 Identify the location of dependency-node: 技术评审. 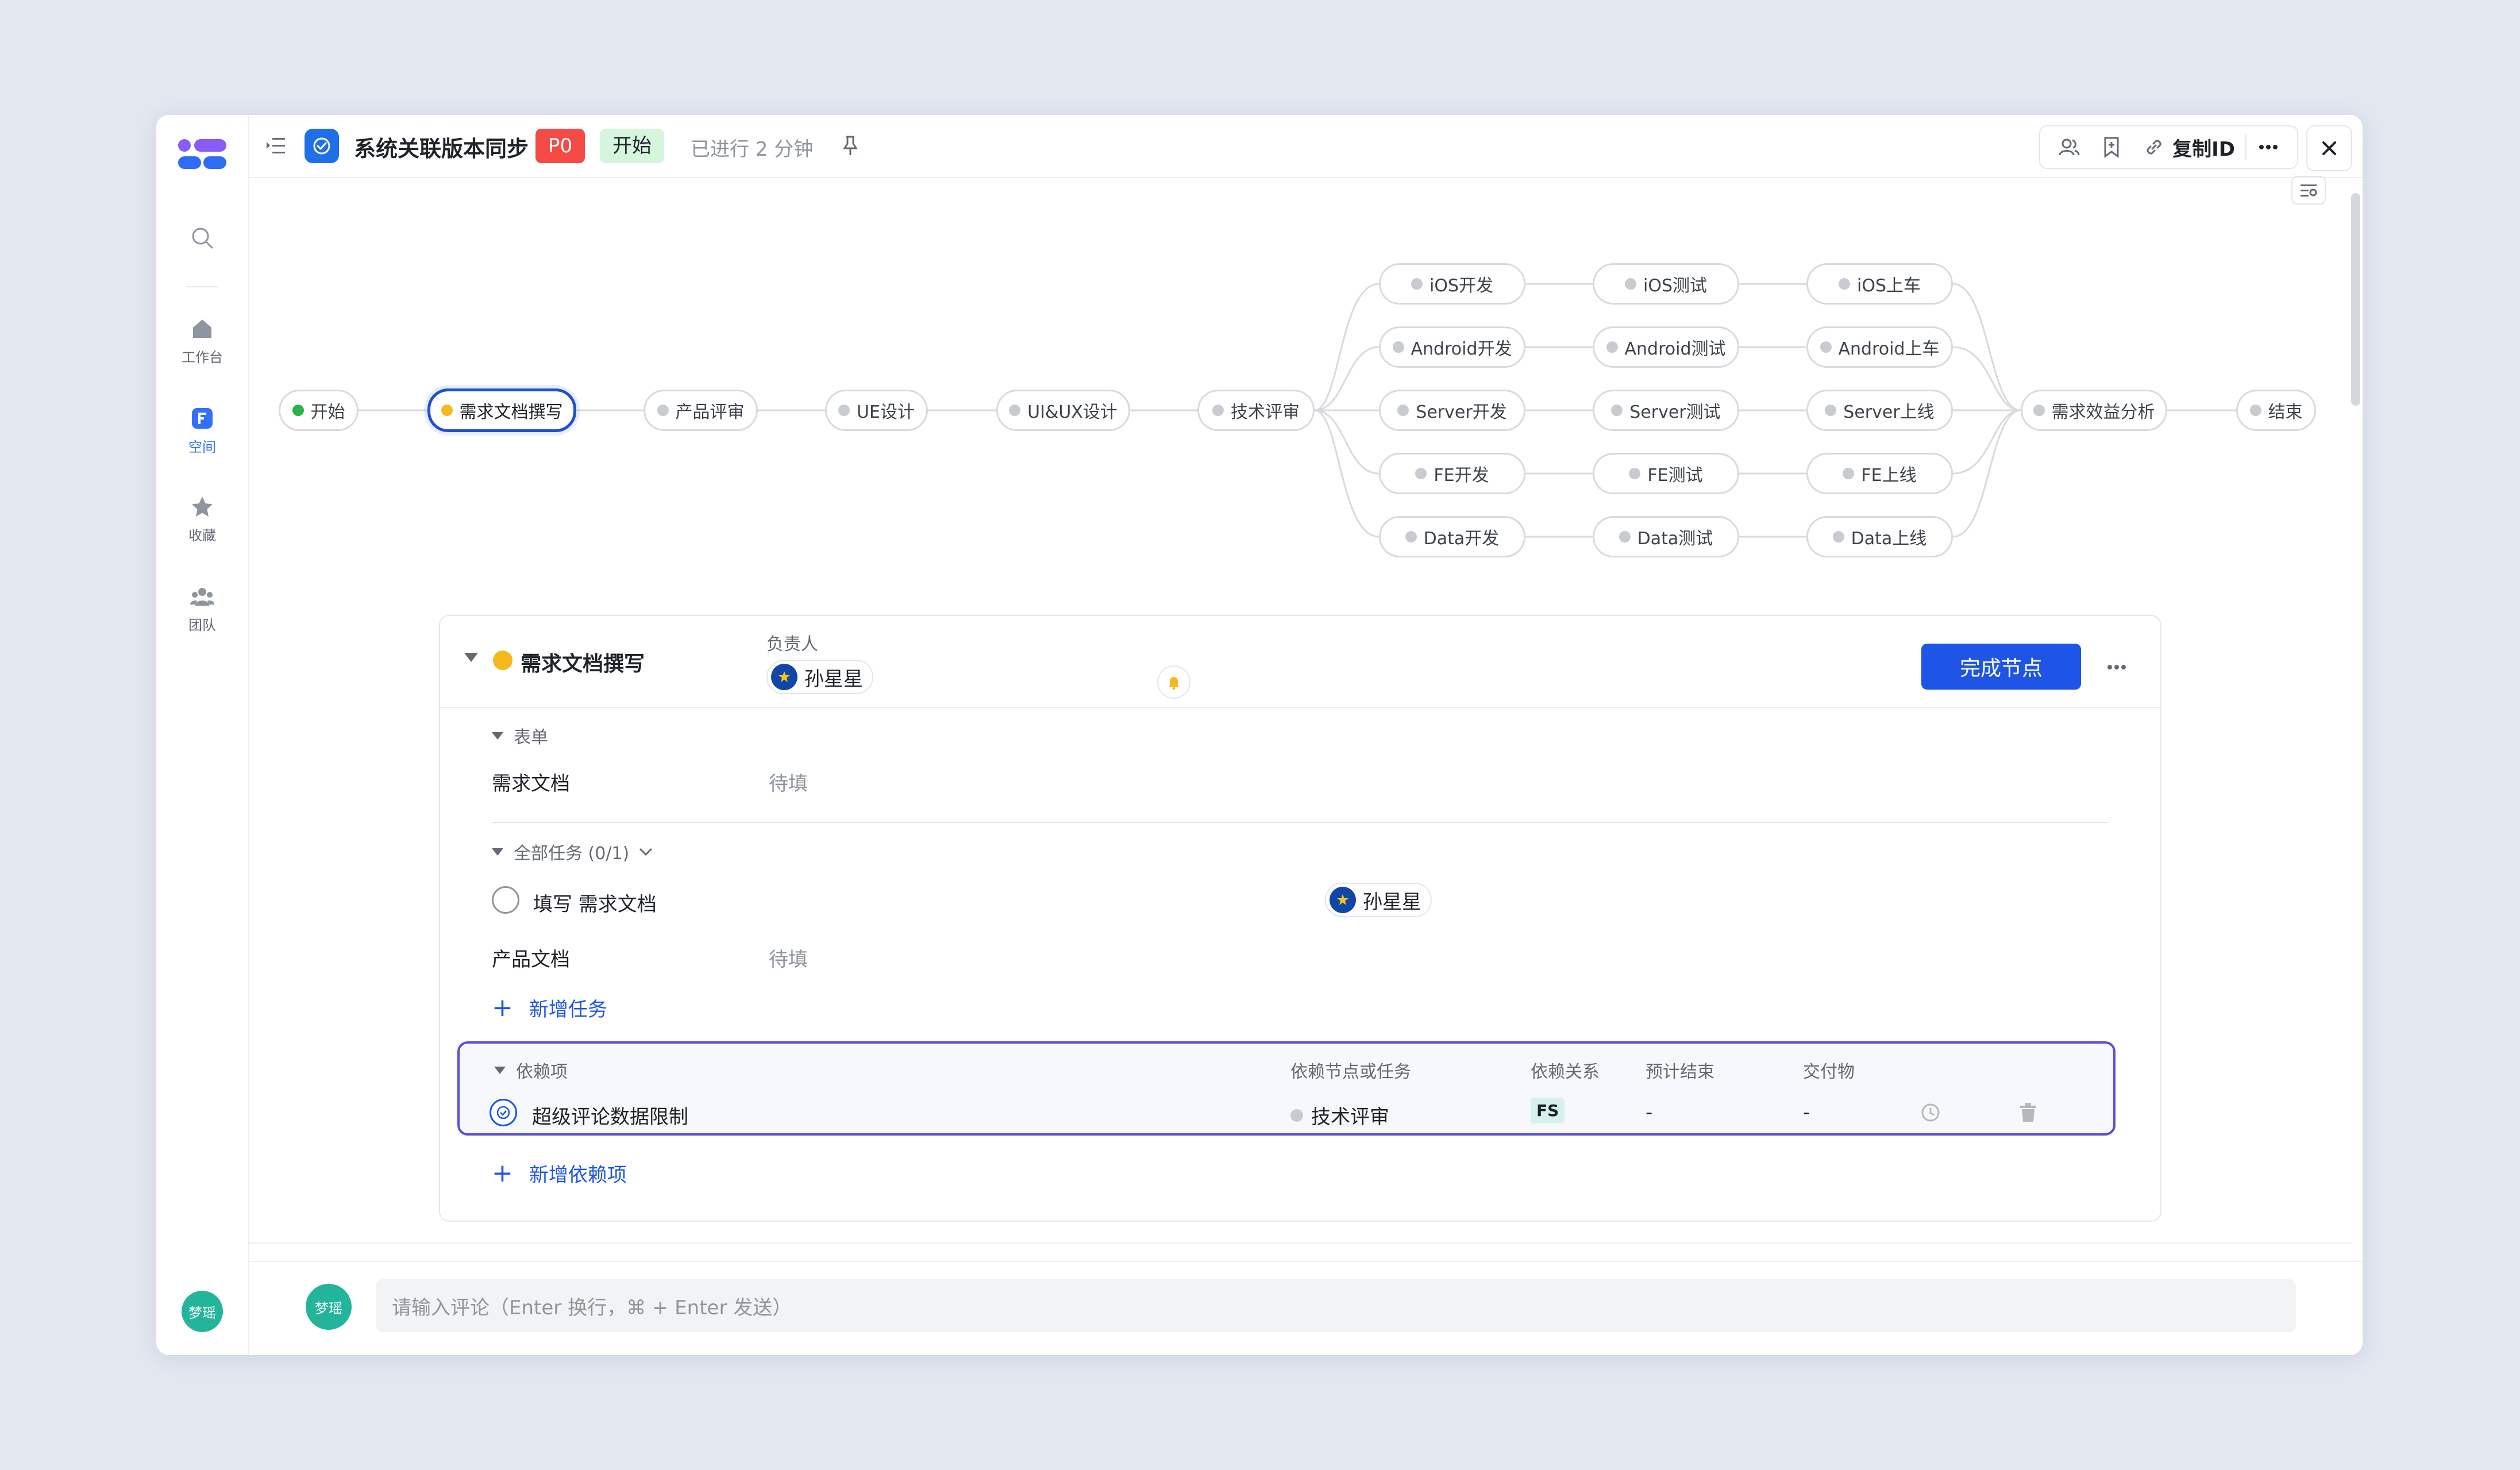
(1340, 1115).